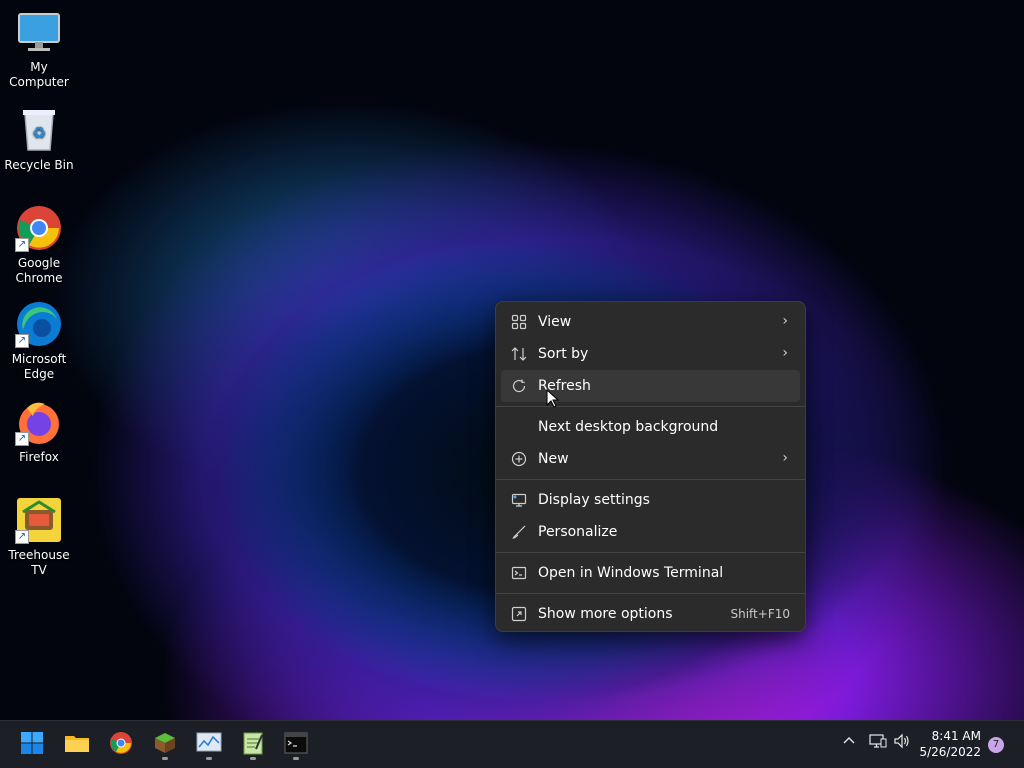 This screenshot has width=1024, height=768. I want to click on desktop-icon-firefox: ↗ Firefox, so click(39, 431).